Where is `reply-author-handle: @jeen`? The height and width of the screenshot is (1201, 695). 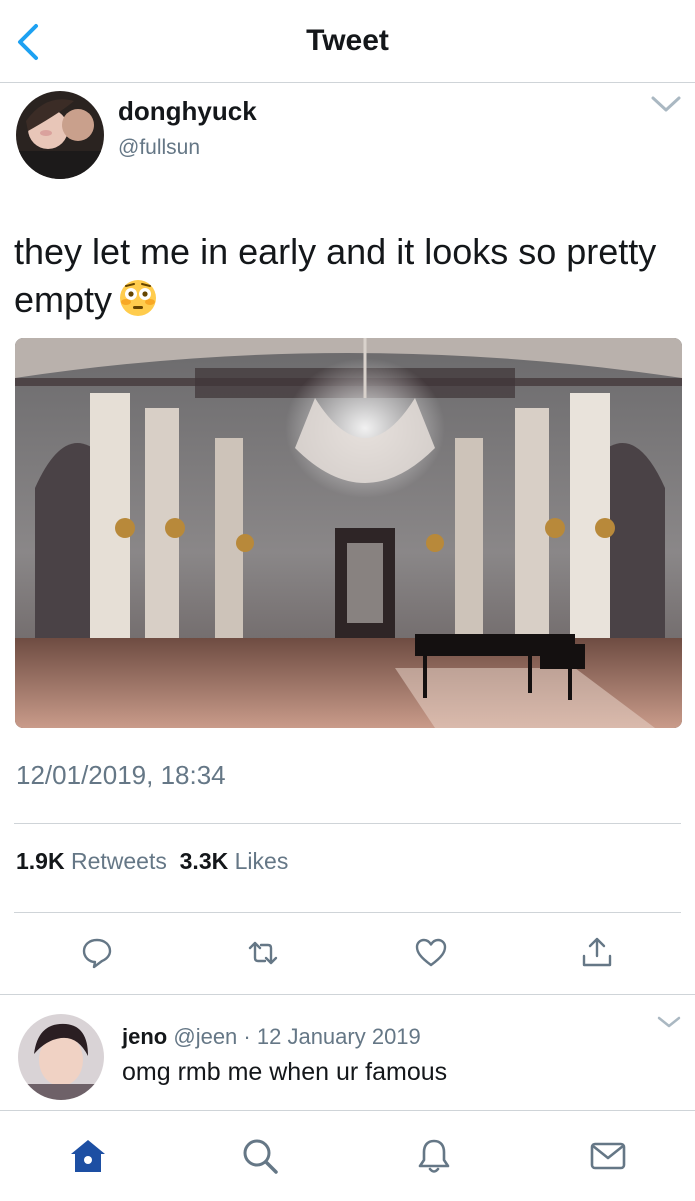 reply-author-handle: @jeen is located at coordinates (205, 1036).